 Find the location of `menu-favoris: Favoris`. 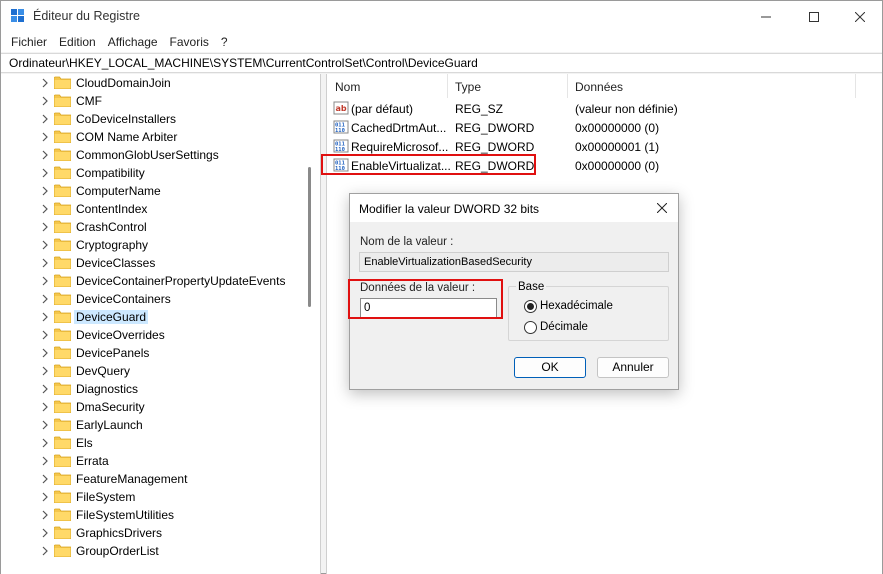

menu-favoris: Favoris is located at coordinates (189, 42).